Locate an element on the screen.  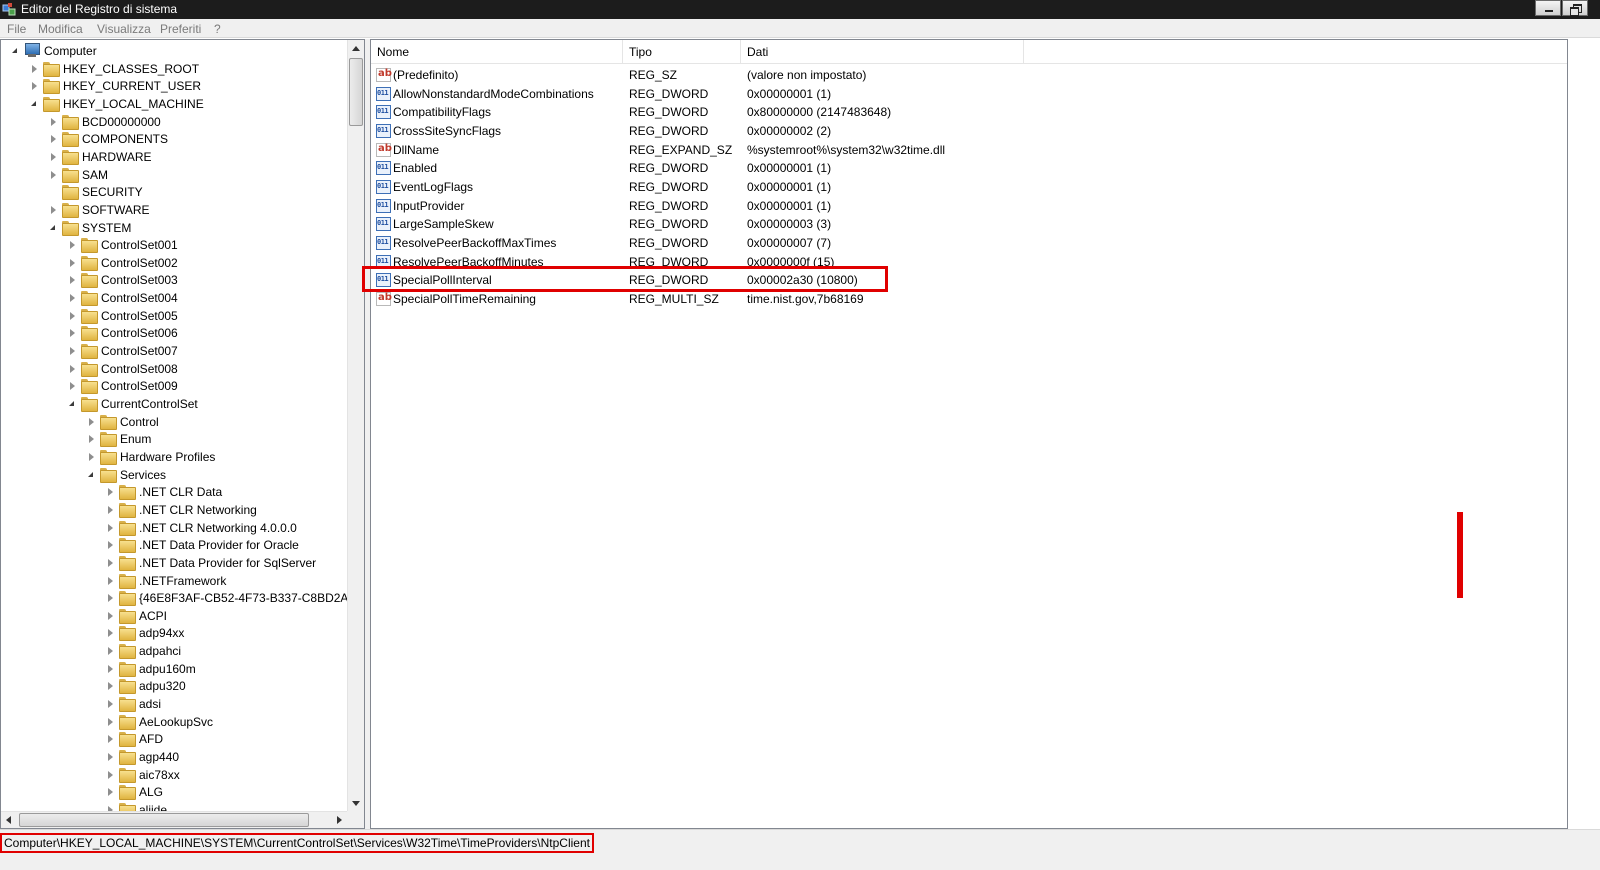
tree-item-label: Computer is located at coordinates (70, 51).